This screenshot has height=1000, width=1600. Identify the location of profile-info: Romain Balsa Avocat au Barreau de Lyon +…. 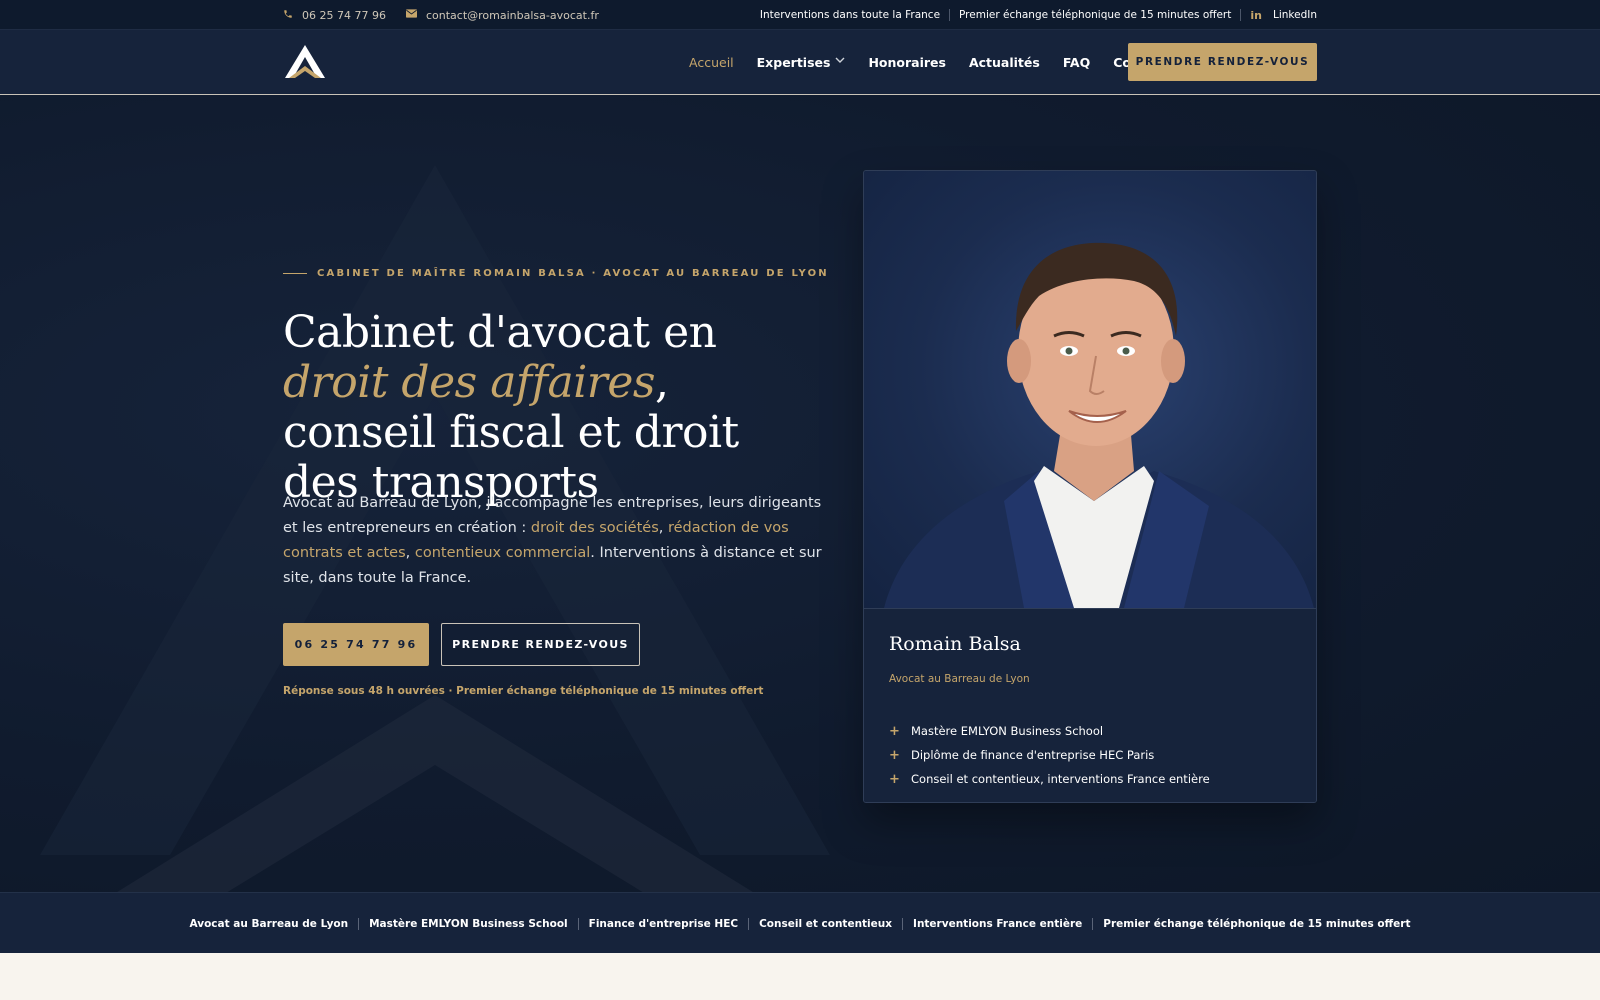
(1090, 705).